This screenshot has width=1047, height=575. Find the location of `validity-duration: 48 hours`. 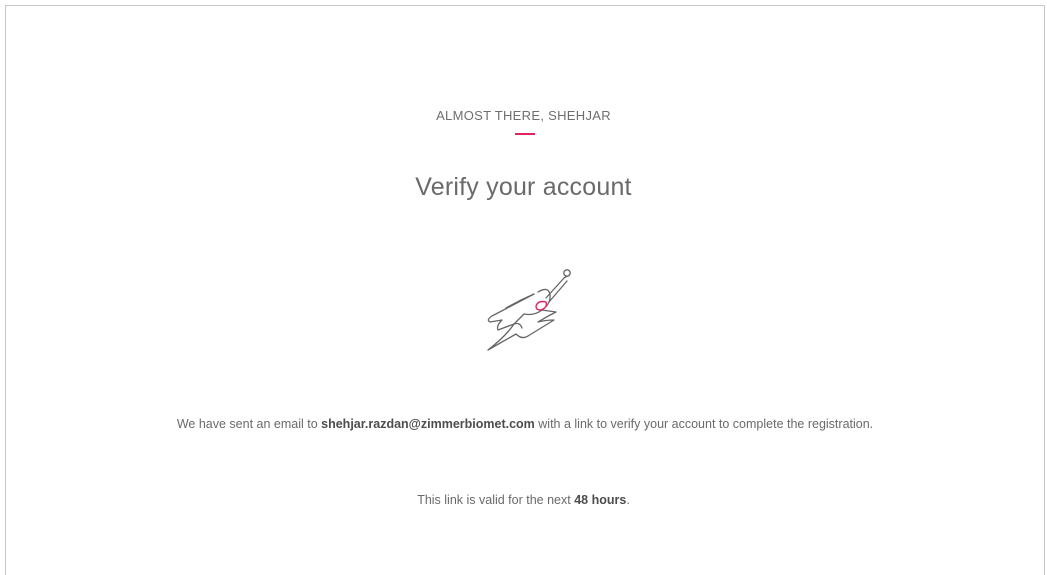

validity-duration: 48 hours is located at coordinates (600, 500).